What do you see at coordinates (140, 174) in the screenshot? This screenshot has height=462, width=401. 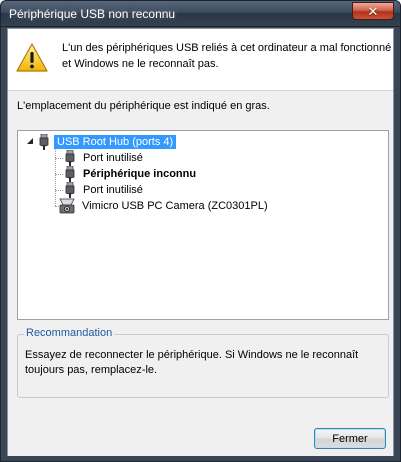 I see `tree-item-label: Périphérique inconnu` at bounding box center [140, 174].